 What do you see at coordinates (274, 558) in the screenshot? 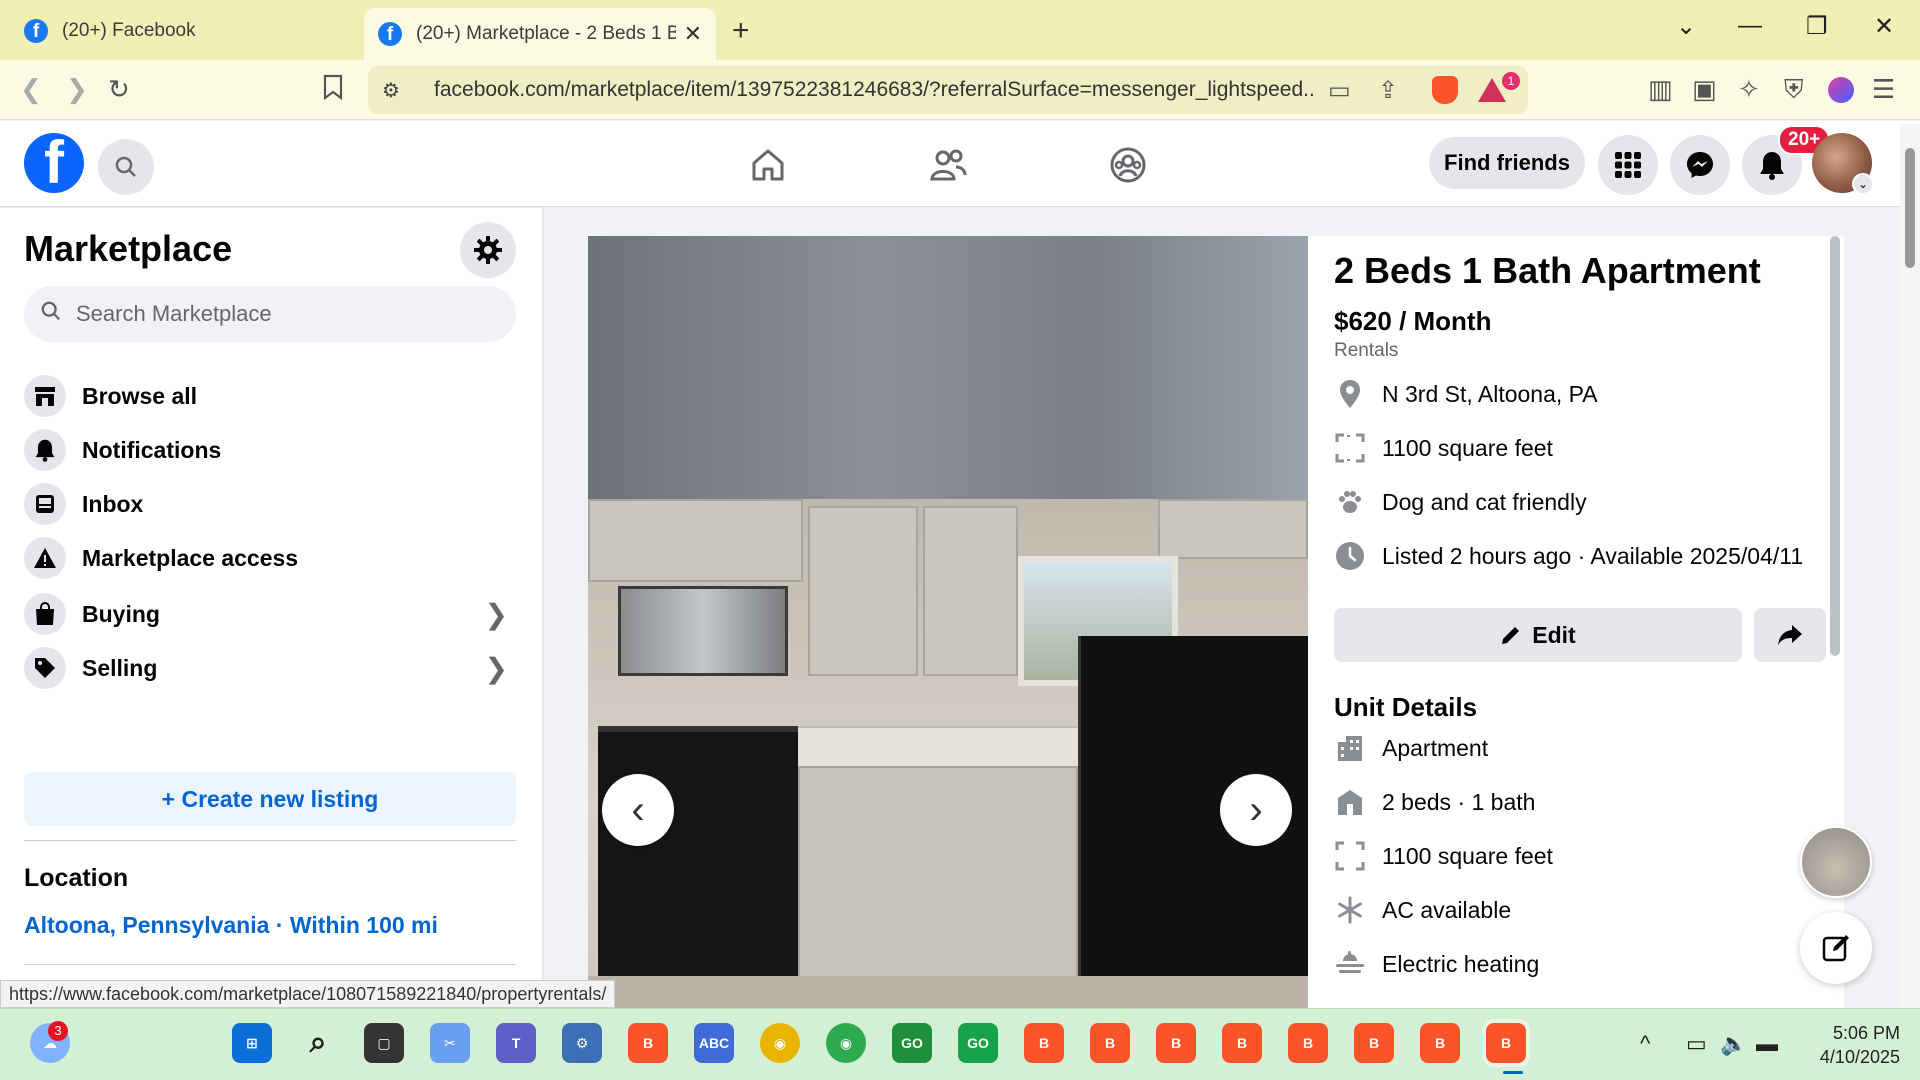
I see `sidebar-item-marketplace-access: Marketplace access` at bounding box center [274, 558].